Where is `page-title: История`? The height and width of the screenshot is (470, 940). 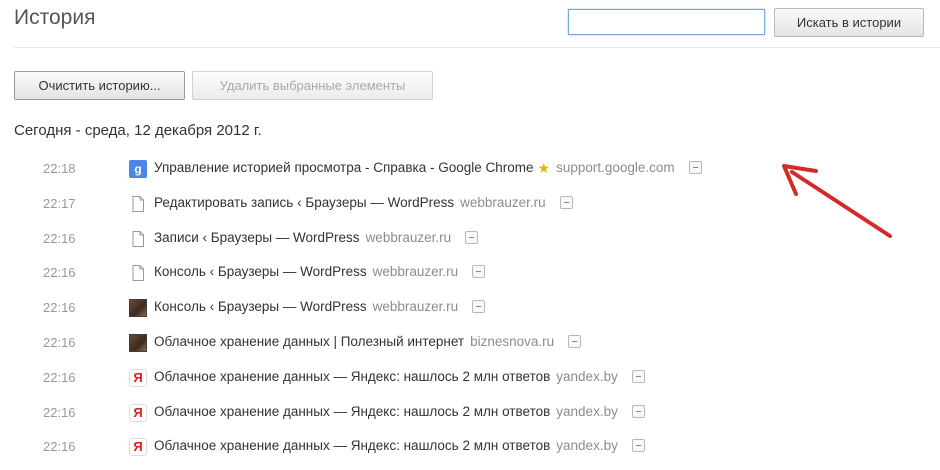
page-title: История is located at coordinates (55, 17).